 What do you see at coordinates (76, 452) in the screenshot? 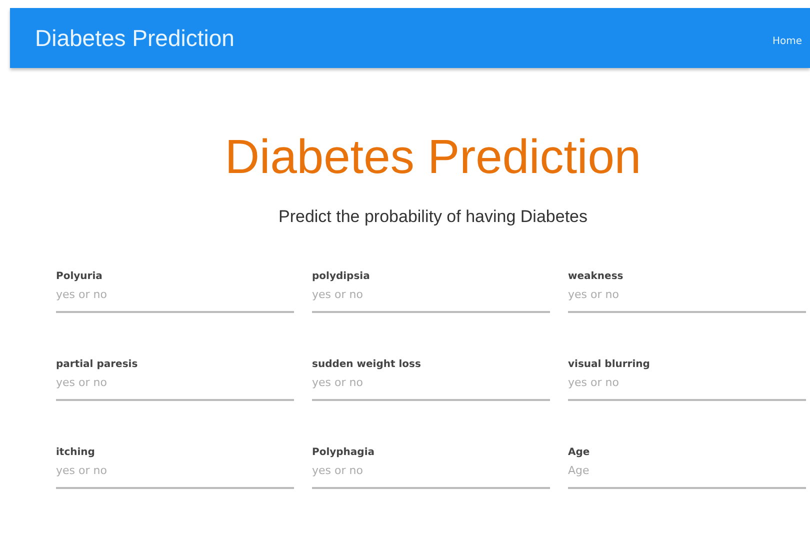
I see `field-label: itching` at bounding box center [76, 452].